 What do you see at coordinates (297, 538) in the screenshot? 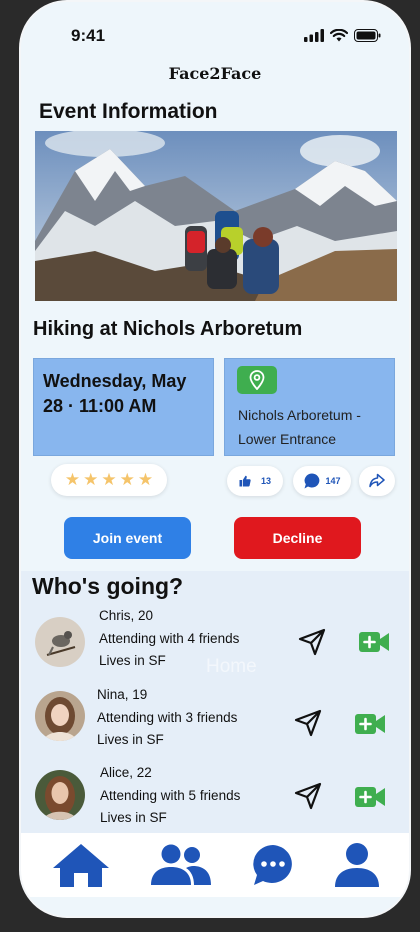
I see `decline-button: Decline` at bounding box center [297, 538].